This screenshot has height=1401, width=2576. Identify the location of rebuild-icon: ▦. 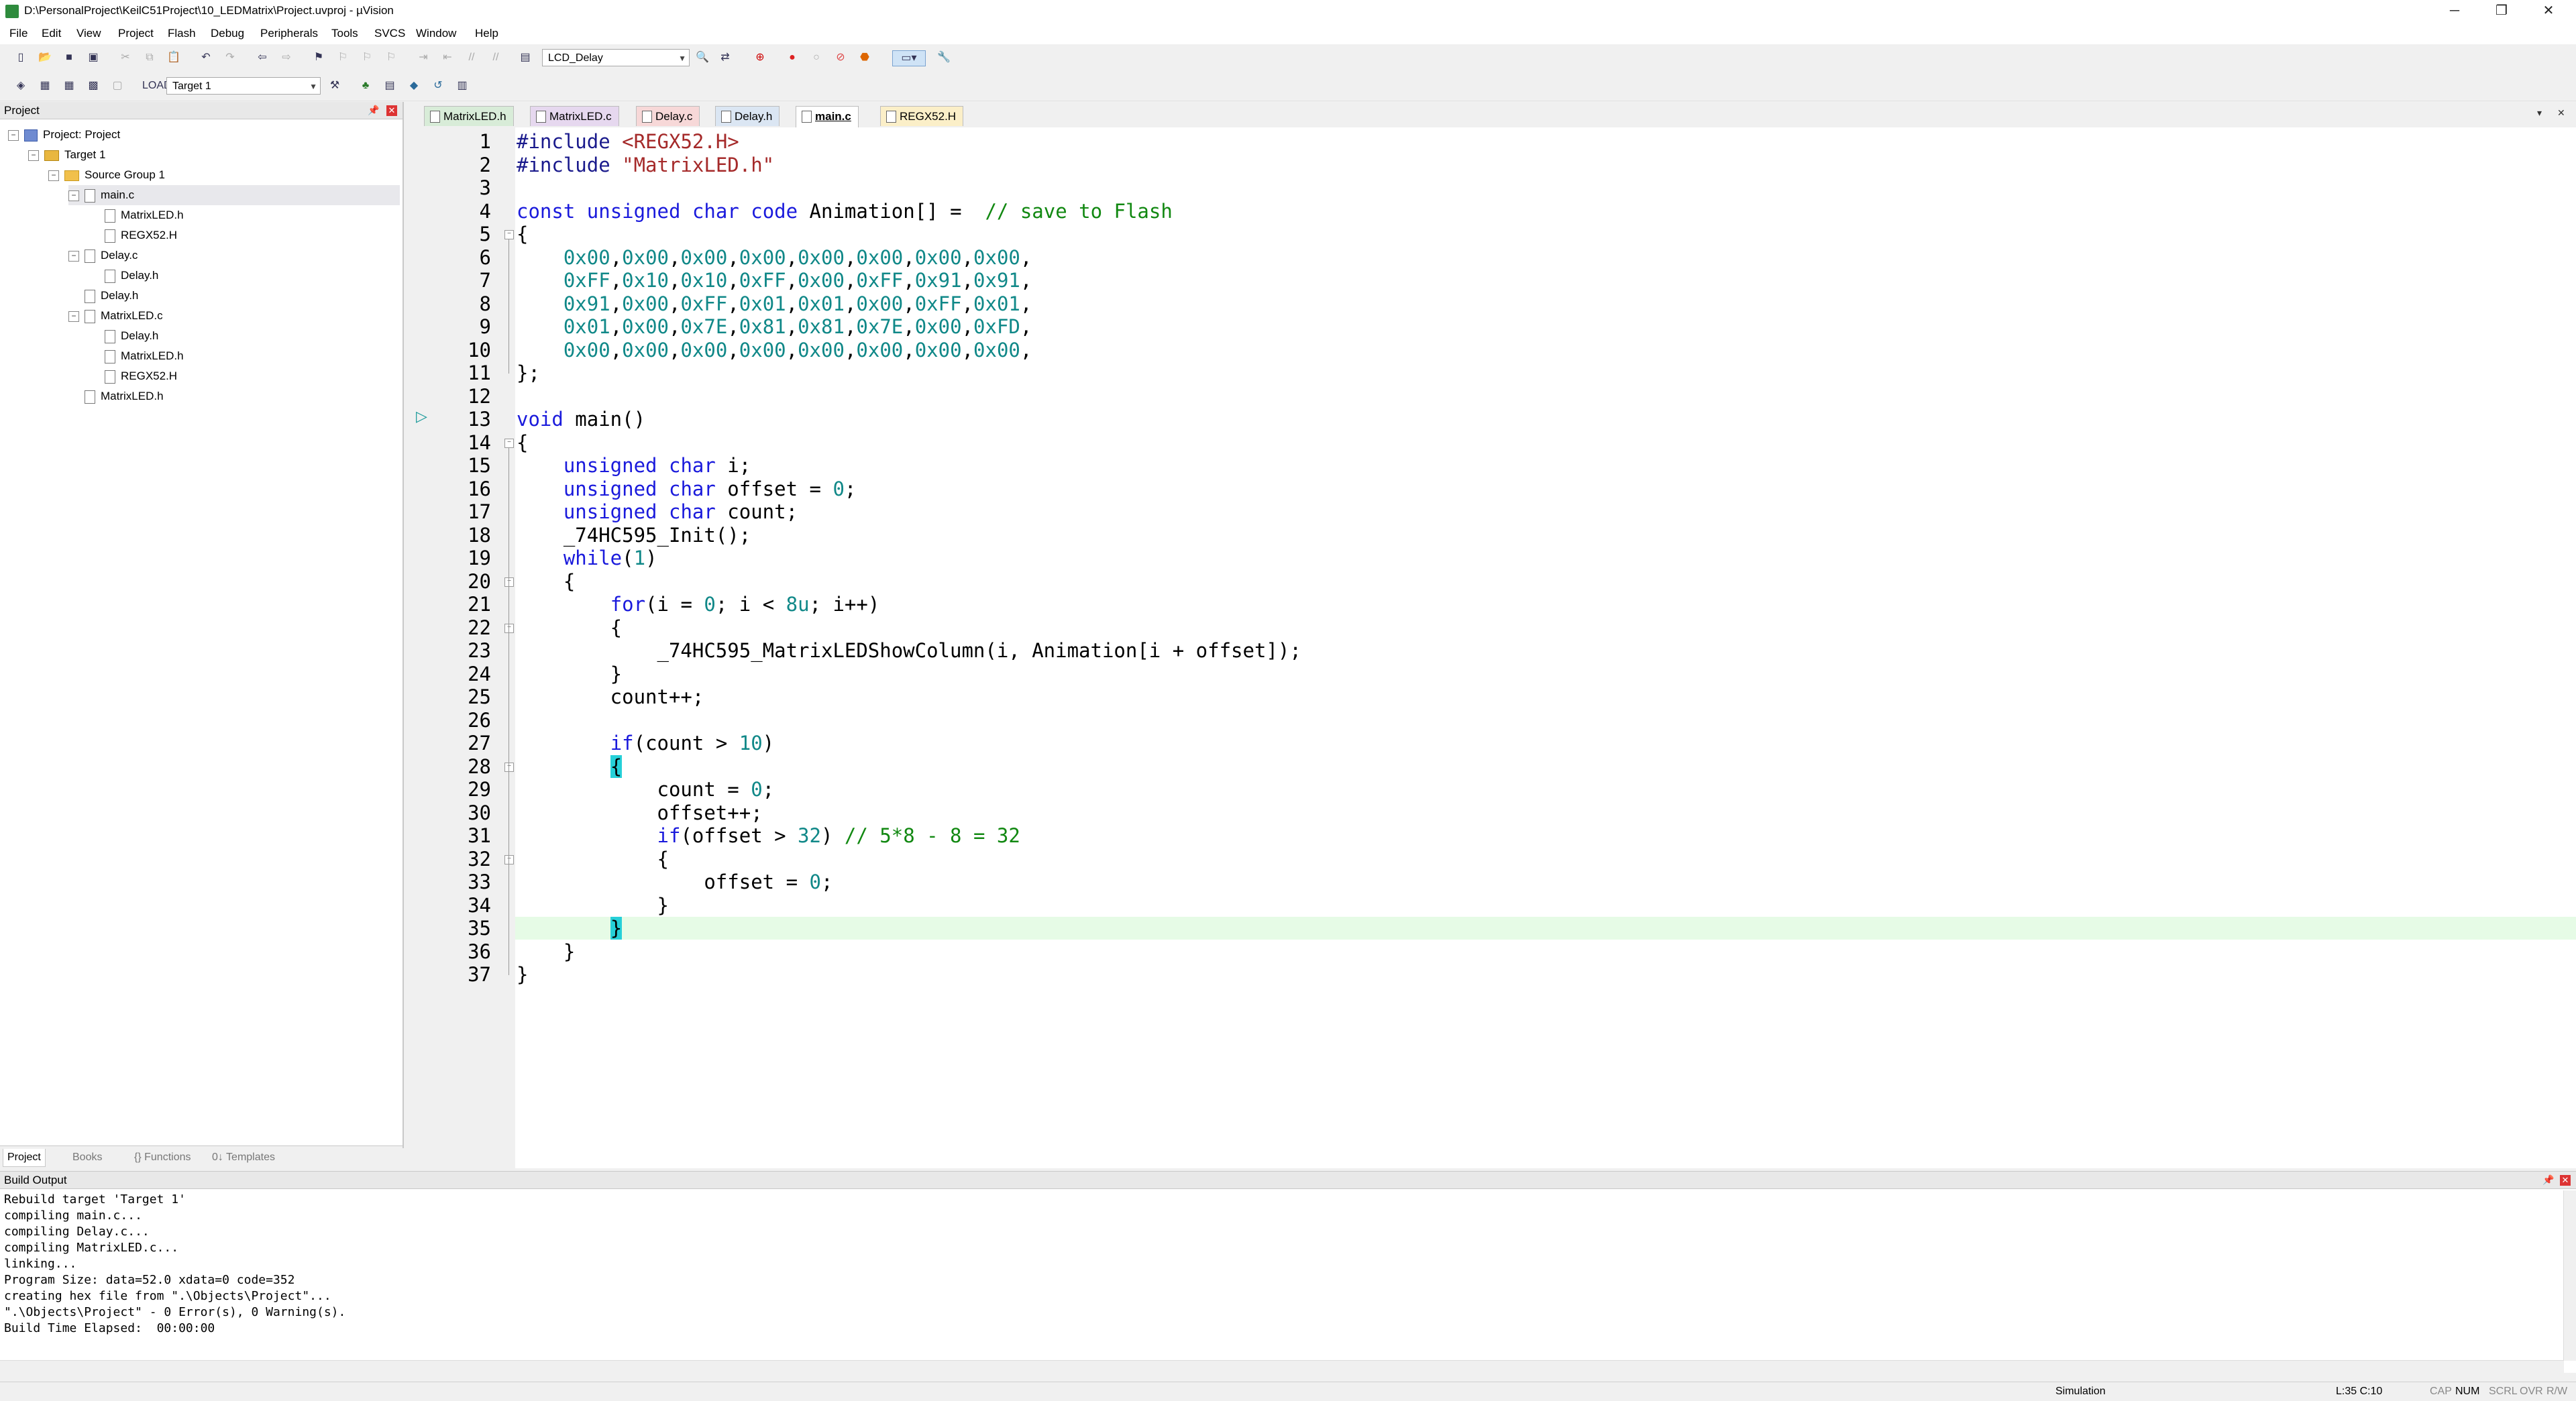
(69, 85).